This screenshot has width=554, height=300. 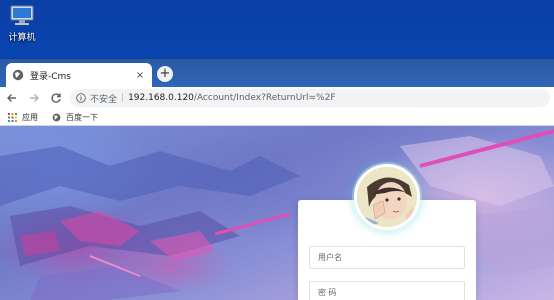 I want to click on bookmark-apps: 应用, so click(x=23, y=117).